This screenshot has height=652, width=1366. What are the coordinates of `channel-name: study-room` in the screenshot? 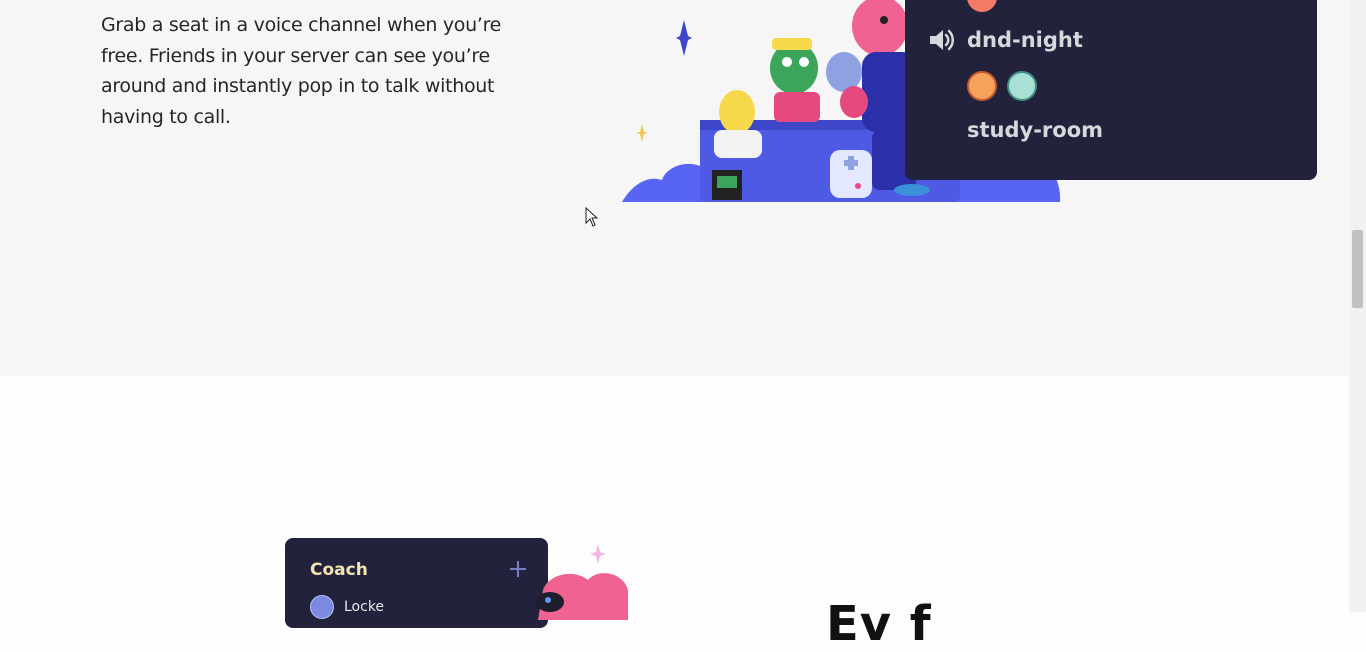 It's located at (1035, 130).